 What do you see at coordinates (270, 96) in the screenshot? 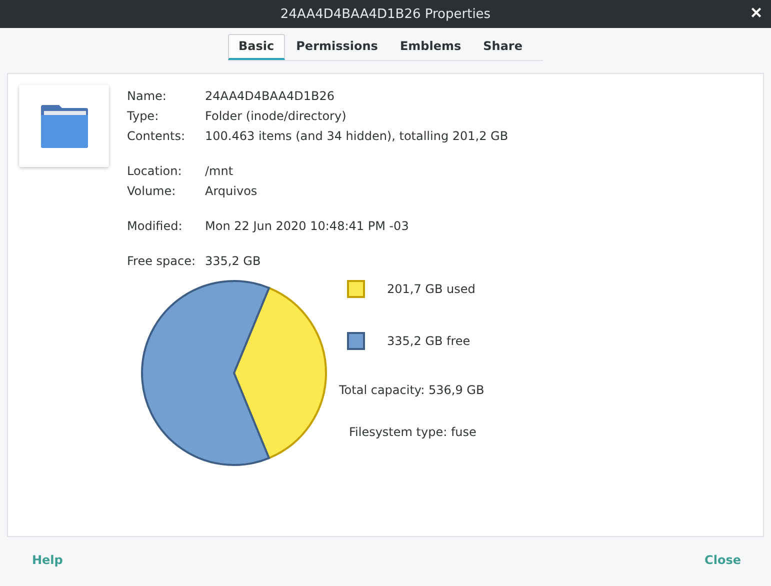
I see `field-value: 24AA4D4BAA4D1B26` at bounding box center [270, 96].